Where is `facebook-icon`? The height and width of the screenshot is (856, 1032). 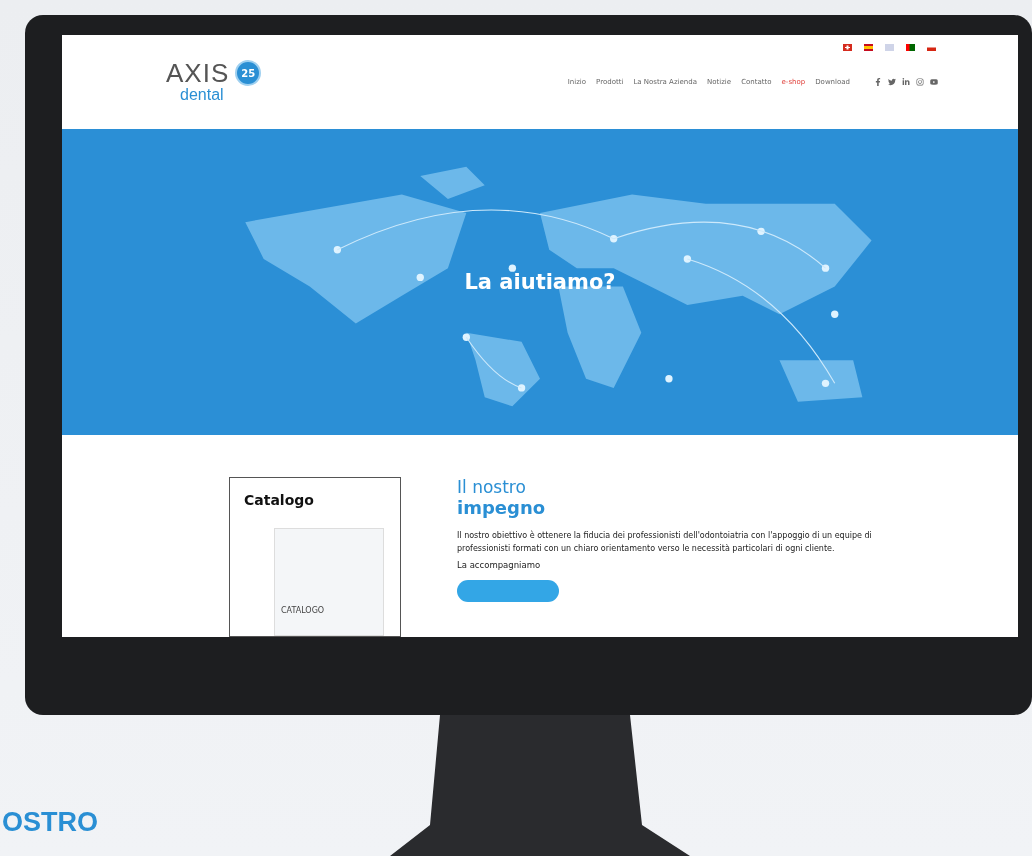 facebook-icon is located at coordinates (878, 81).